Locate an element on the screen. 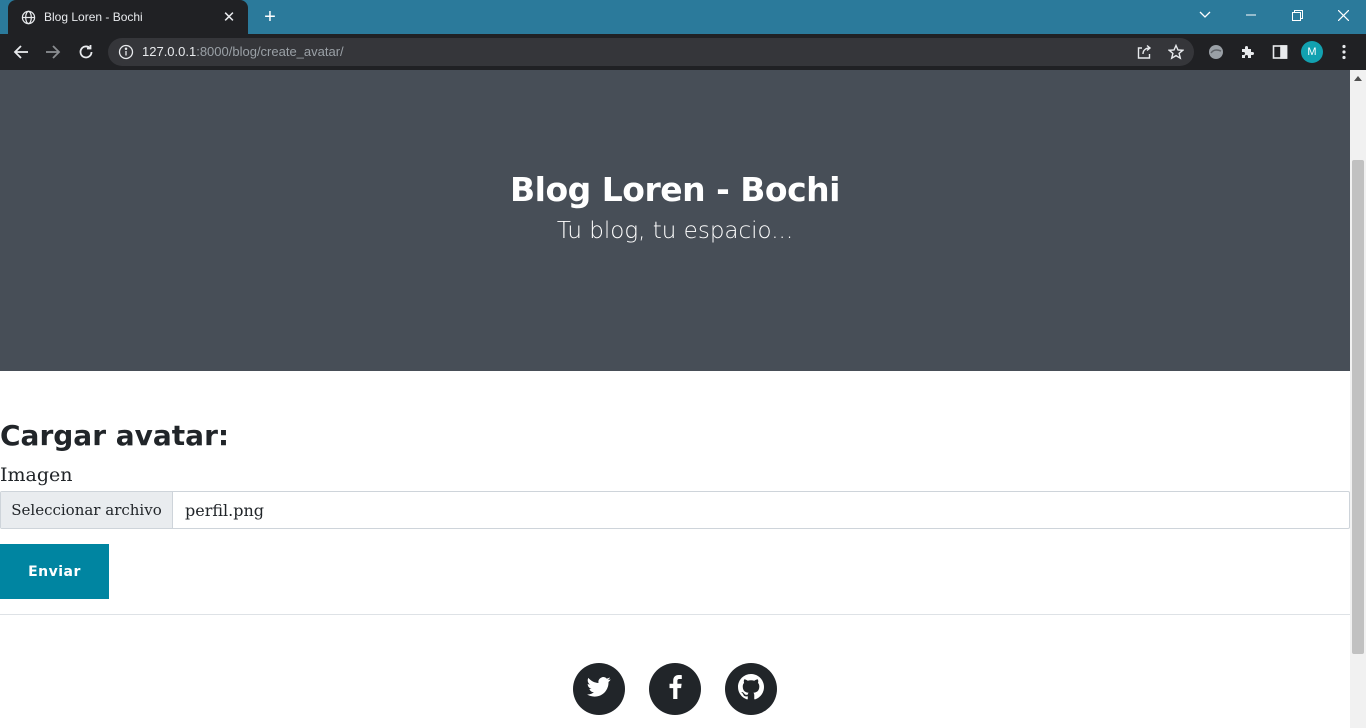 The width and height of the screenshot is (1366, 728). profile-avatar: M is located at coordinates (1312, 52).